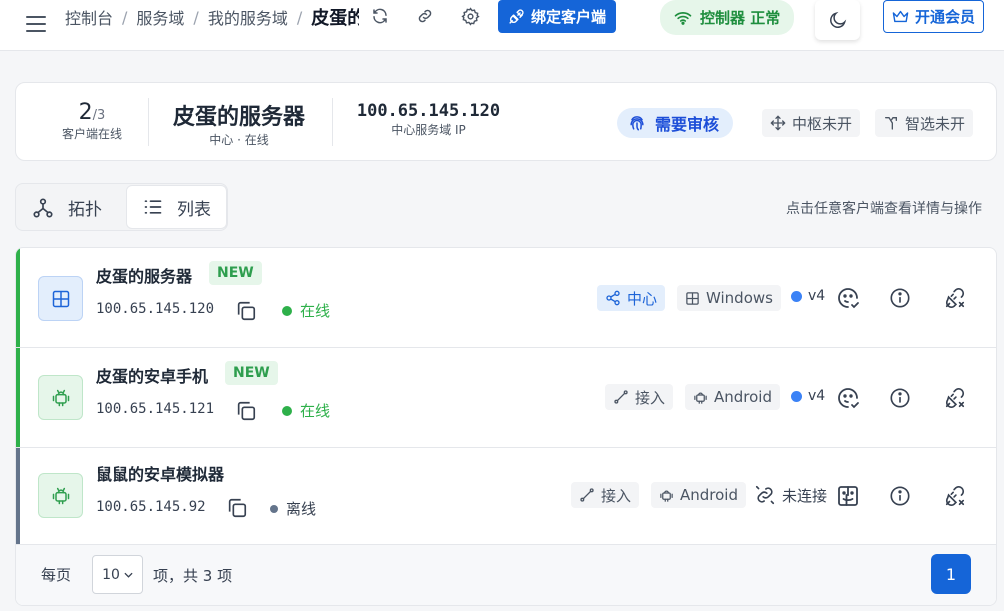 The height and width of the screenshot is (611, 1004). Describe the element at coordinates (951, 574) in the screenshot. I see `page-button-current: 1` at that location.